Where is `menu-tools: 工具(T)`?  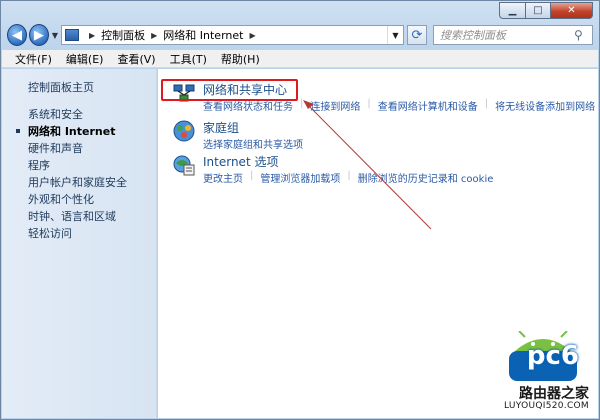
menu-tools: 工具(T) is located at coordinates (188, 59).